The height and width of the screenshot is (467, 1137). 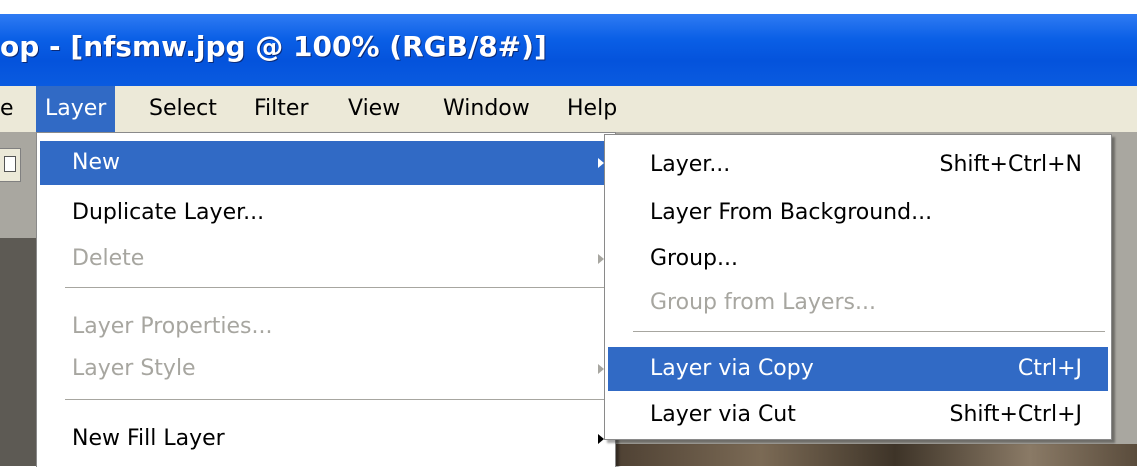 What do you see at coordinates (1010, 164) in the screenshot?
I see `submenu-item-layer-shortcut: Shift+Ctrl+N` at bounding box center [1010, 164].